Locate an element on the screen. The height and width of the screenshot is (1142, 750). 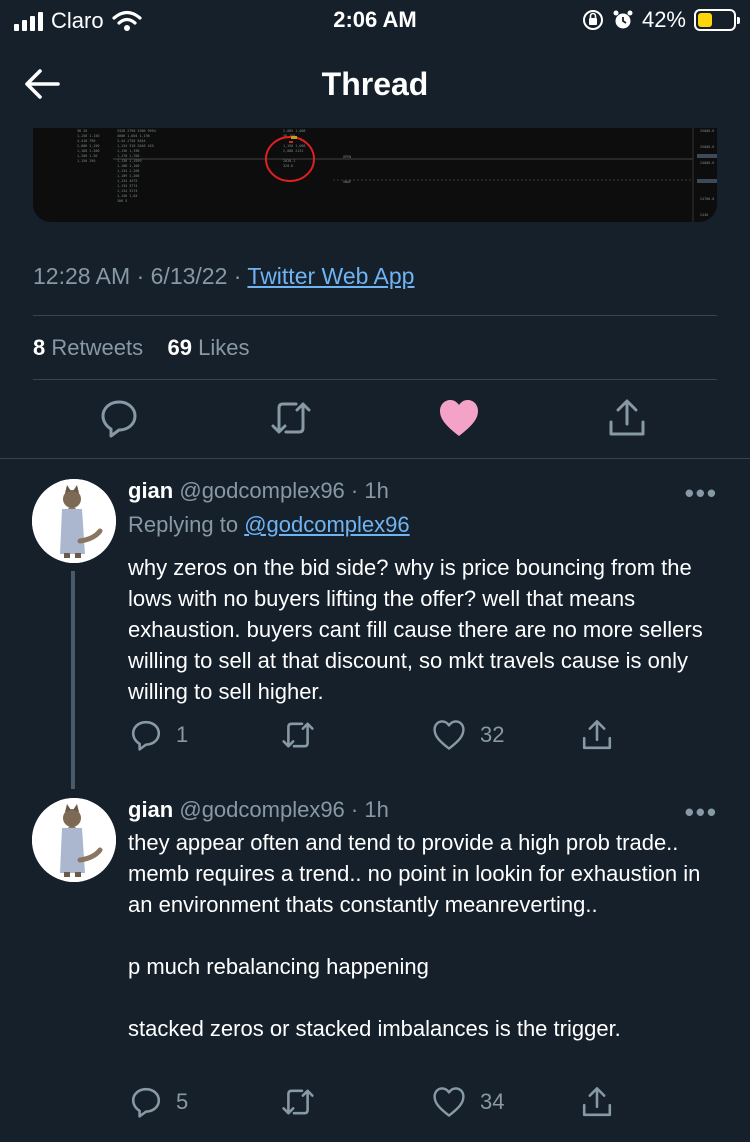
svg-text: 1,134 1,208 is located at coordinates (128, 171).